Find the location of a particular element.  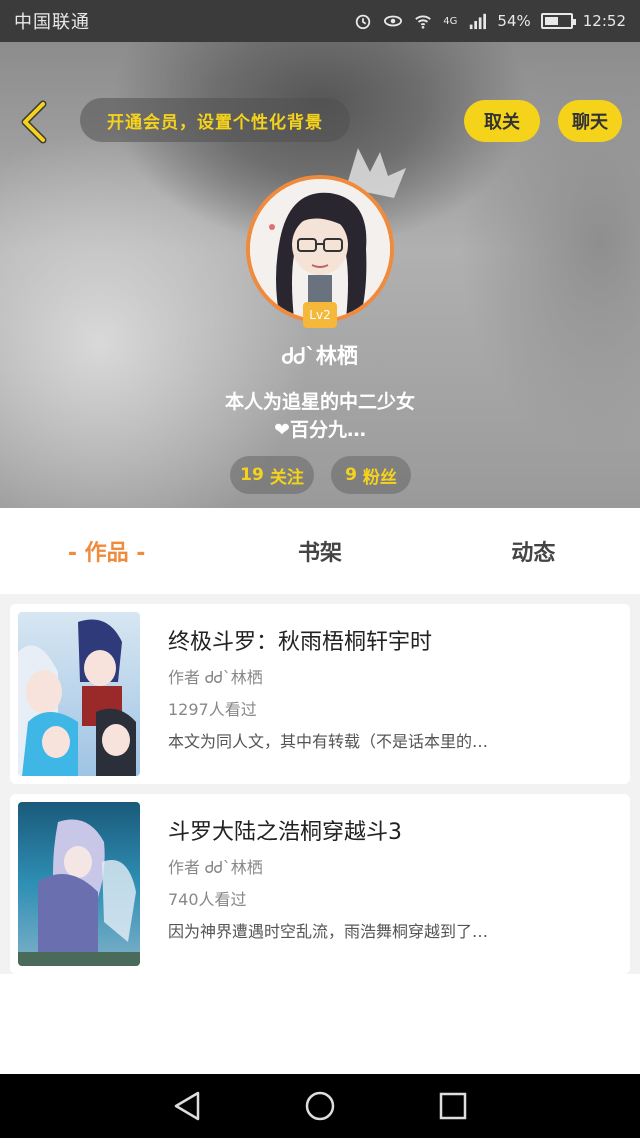

vip-background-prompt: 开通会员，设置个性化背景 is located at coordinates (215, 120).